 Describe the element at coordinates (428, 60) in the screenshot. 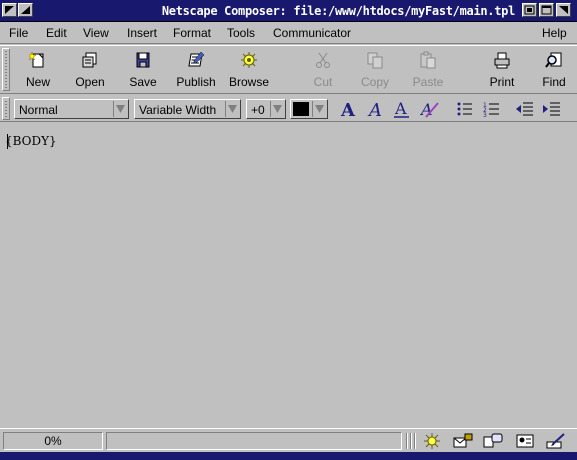

I see `paste-icon` at that location.